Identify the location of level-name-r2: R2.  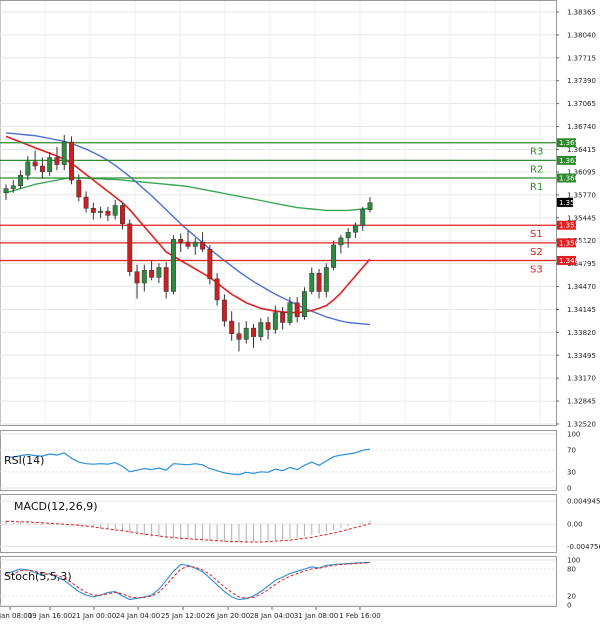
(536, 169).